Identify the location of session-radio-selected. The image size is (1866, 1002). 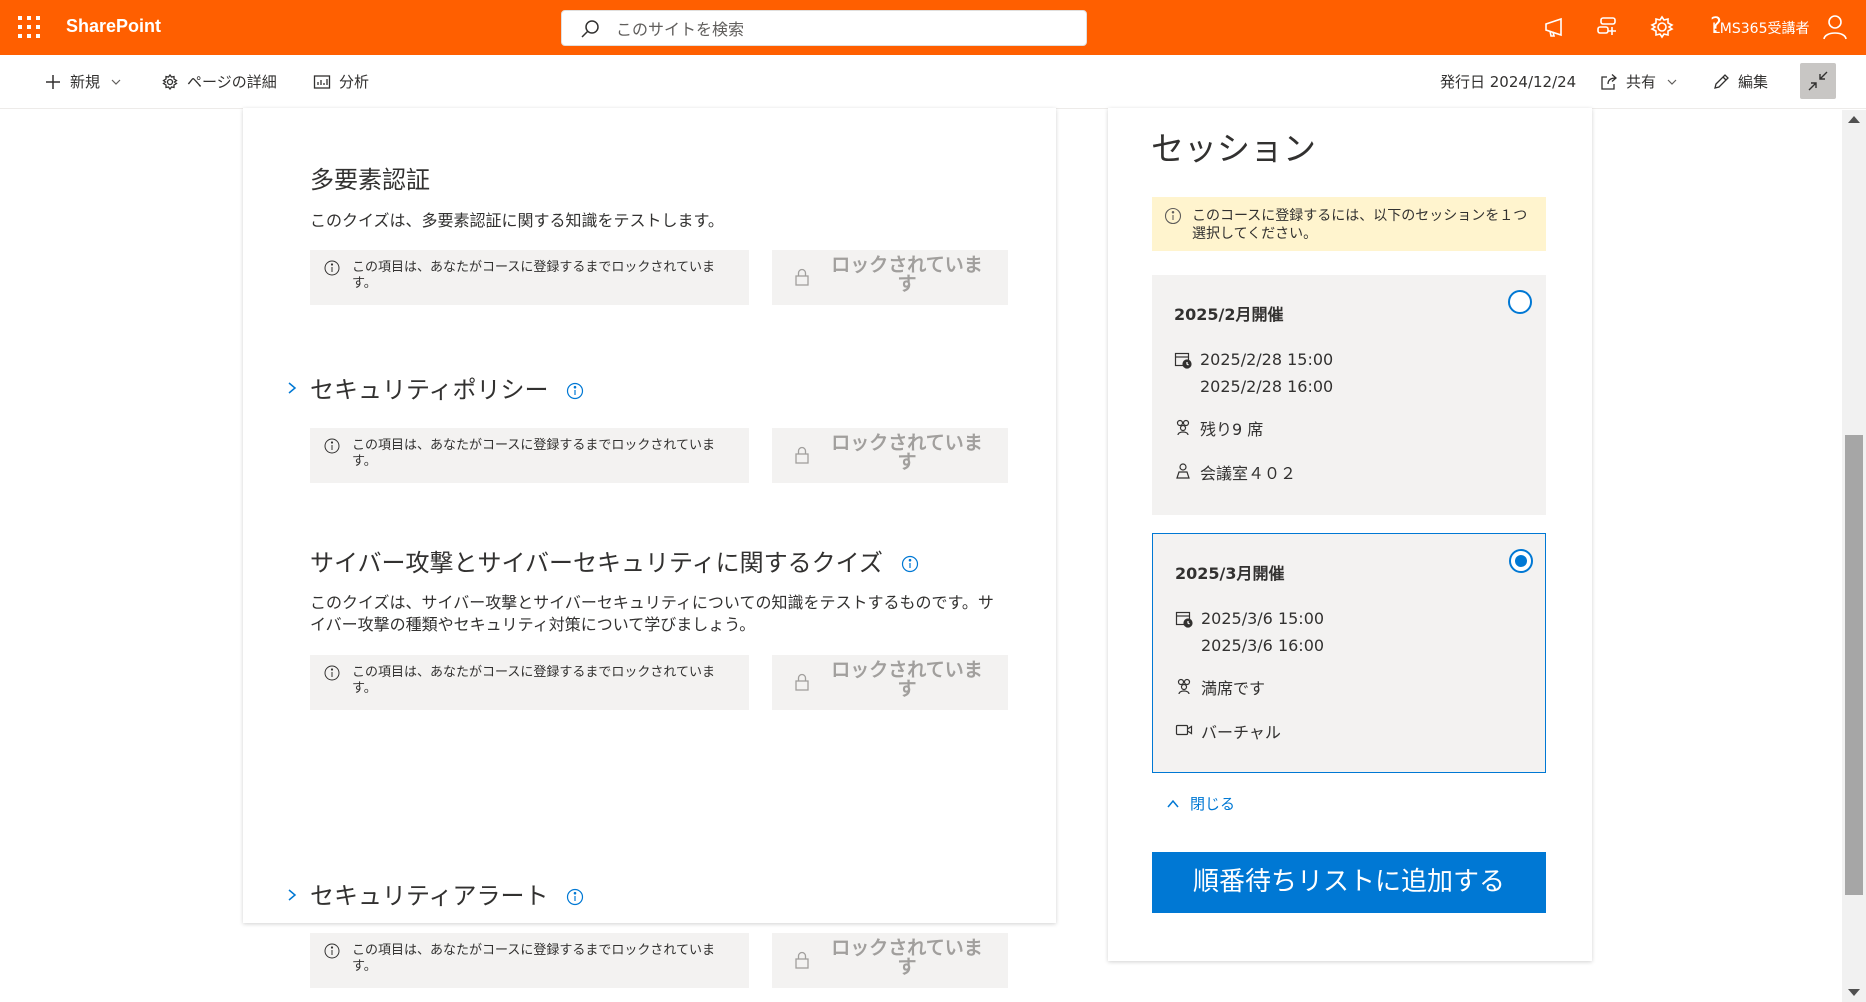
(1521, 561).